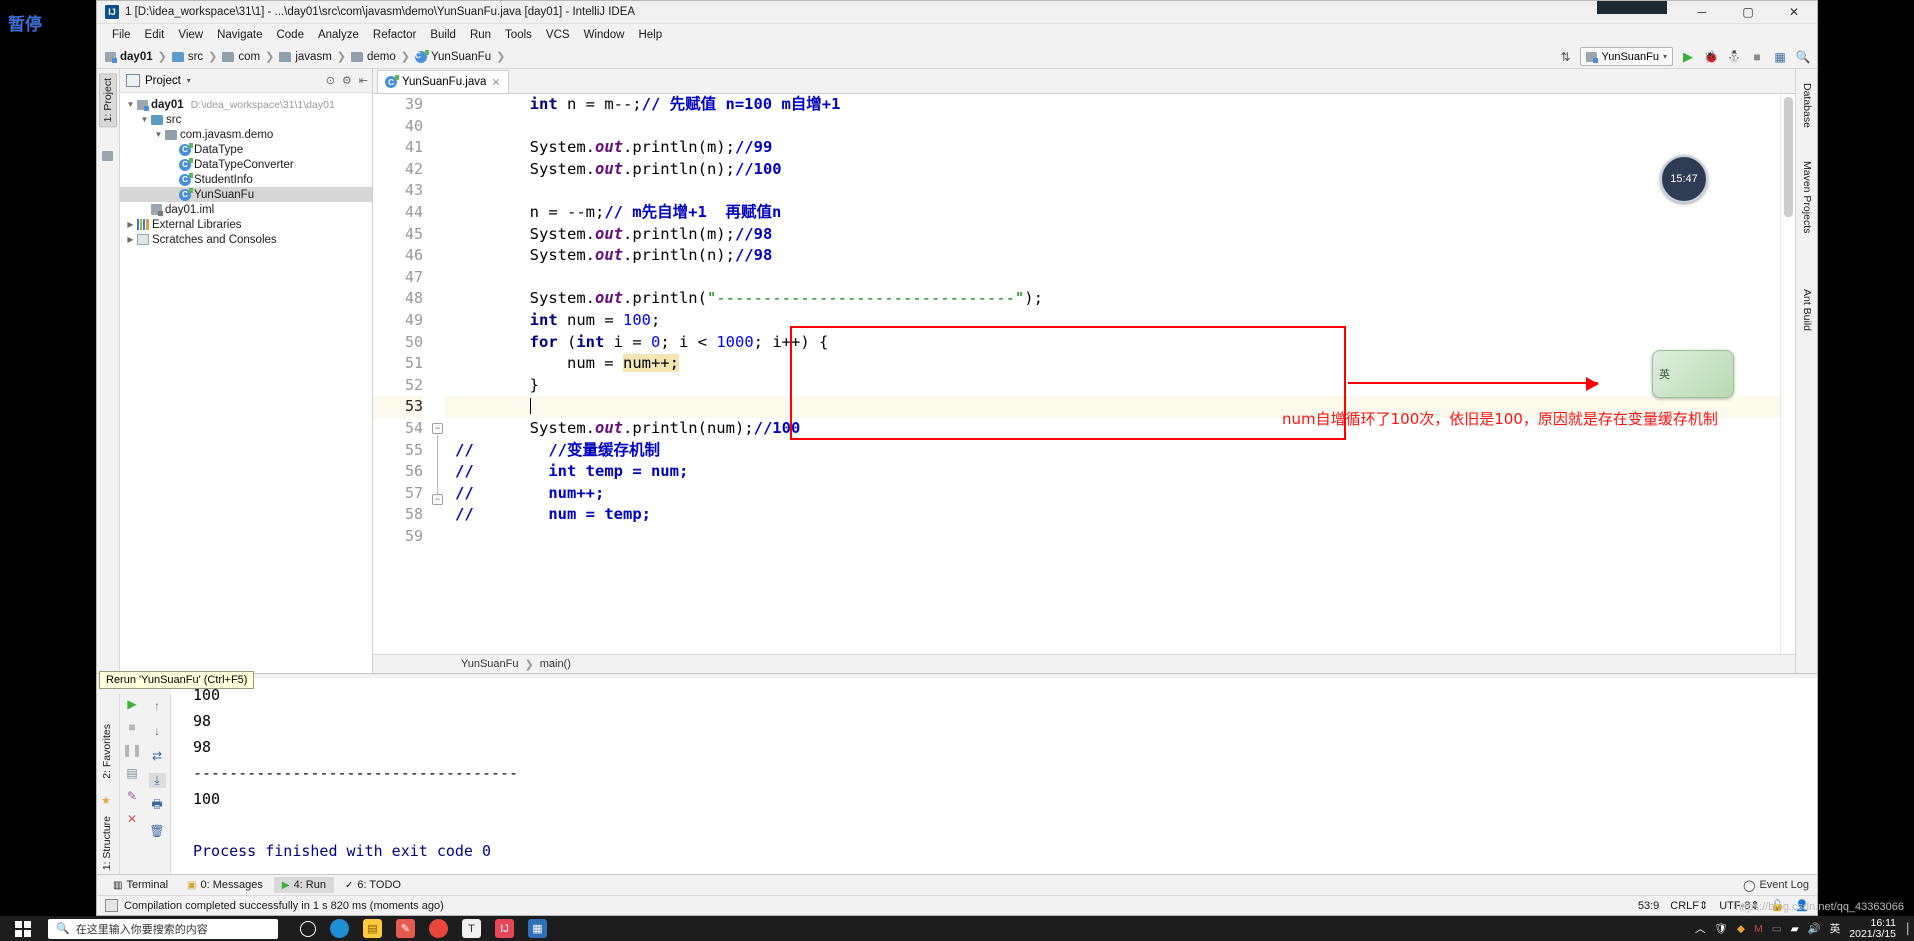 This screenshot has width=1914, height=941. I want to click on tray-shield-icon: 🛡, so click(1721, 928).